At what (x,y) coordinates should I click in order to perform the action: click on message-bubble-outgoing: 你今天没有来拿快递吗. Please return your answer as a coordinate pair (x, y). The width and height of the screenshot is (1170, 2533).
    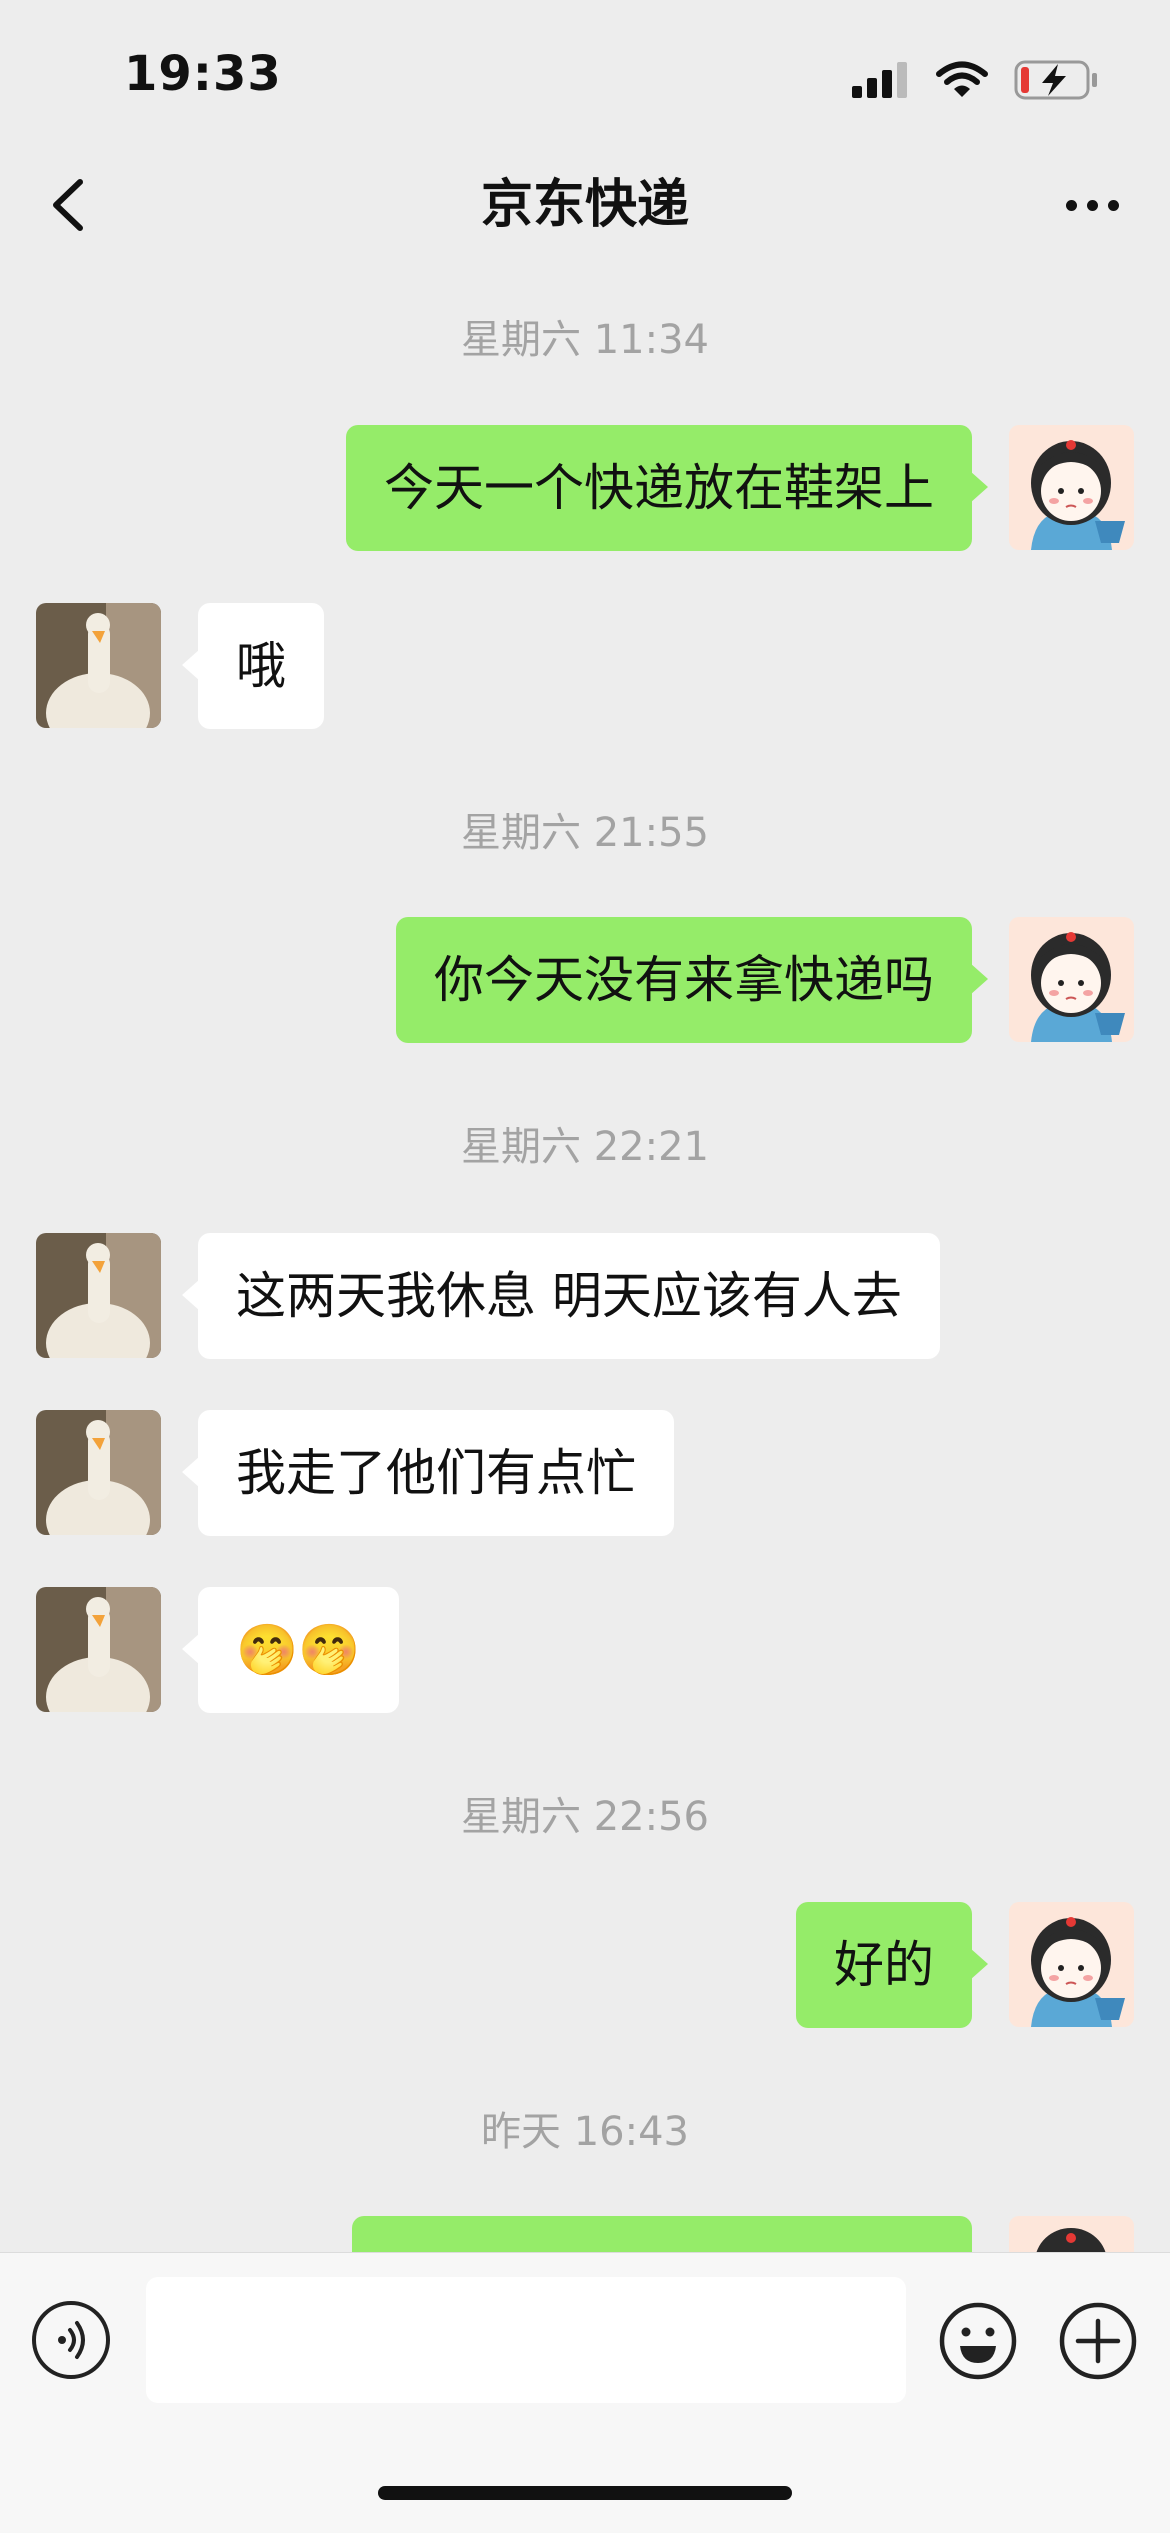
    Looking at the image, I should click on (692, 980).